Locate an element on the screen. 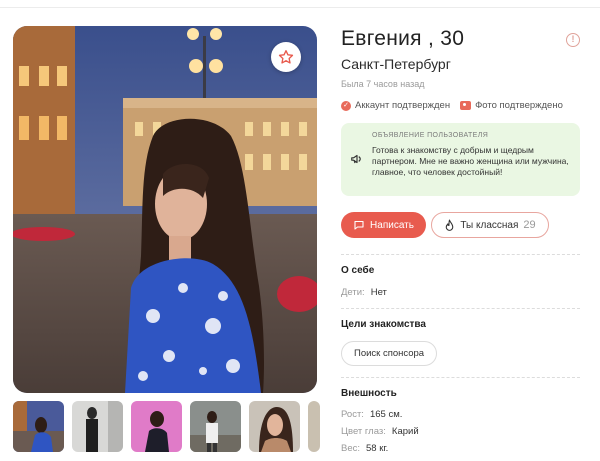  children-value: Нет is located at coordinates (378, 292).